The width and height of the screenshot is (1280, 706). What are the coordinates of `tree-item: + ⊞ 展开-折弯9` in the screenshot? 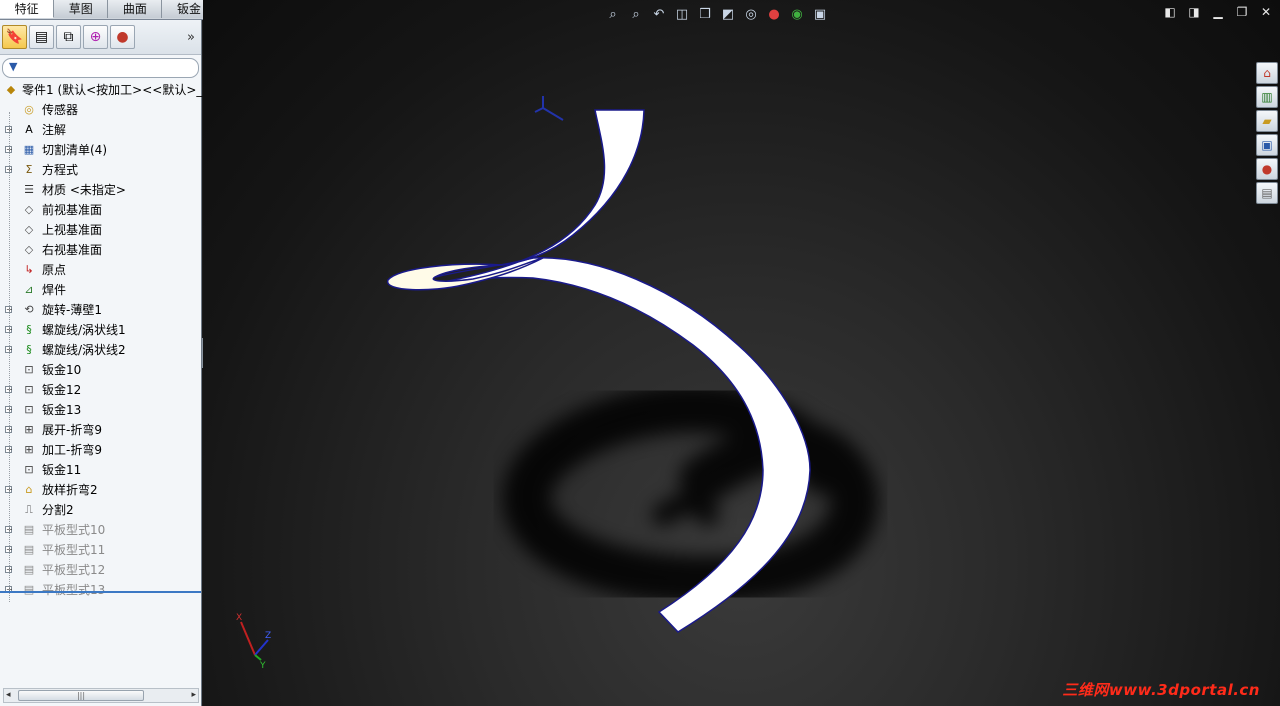 It's located at (100, 430).